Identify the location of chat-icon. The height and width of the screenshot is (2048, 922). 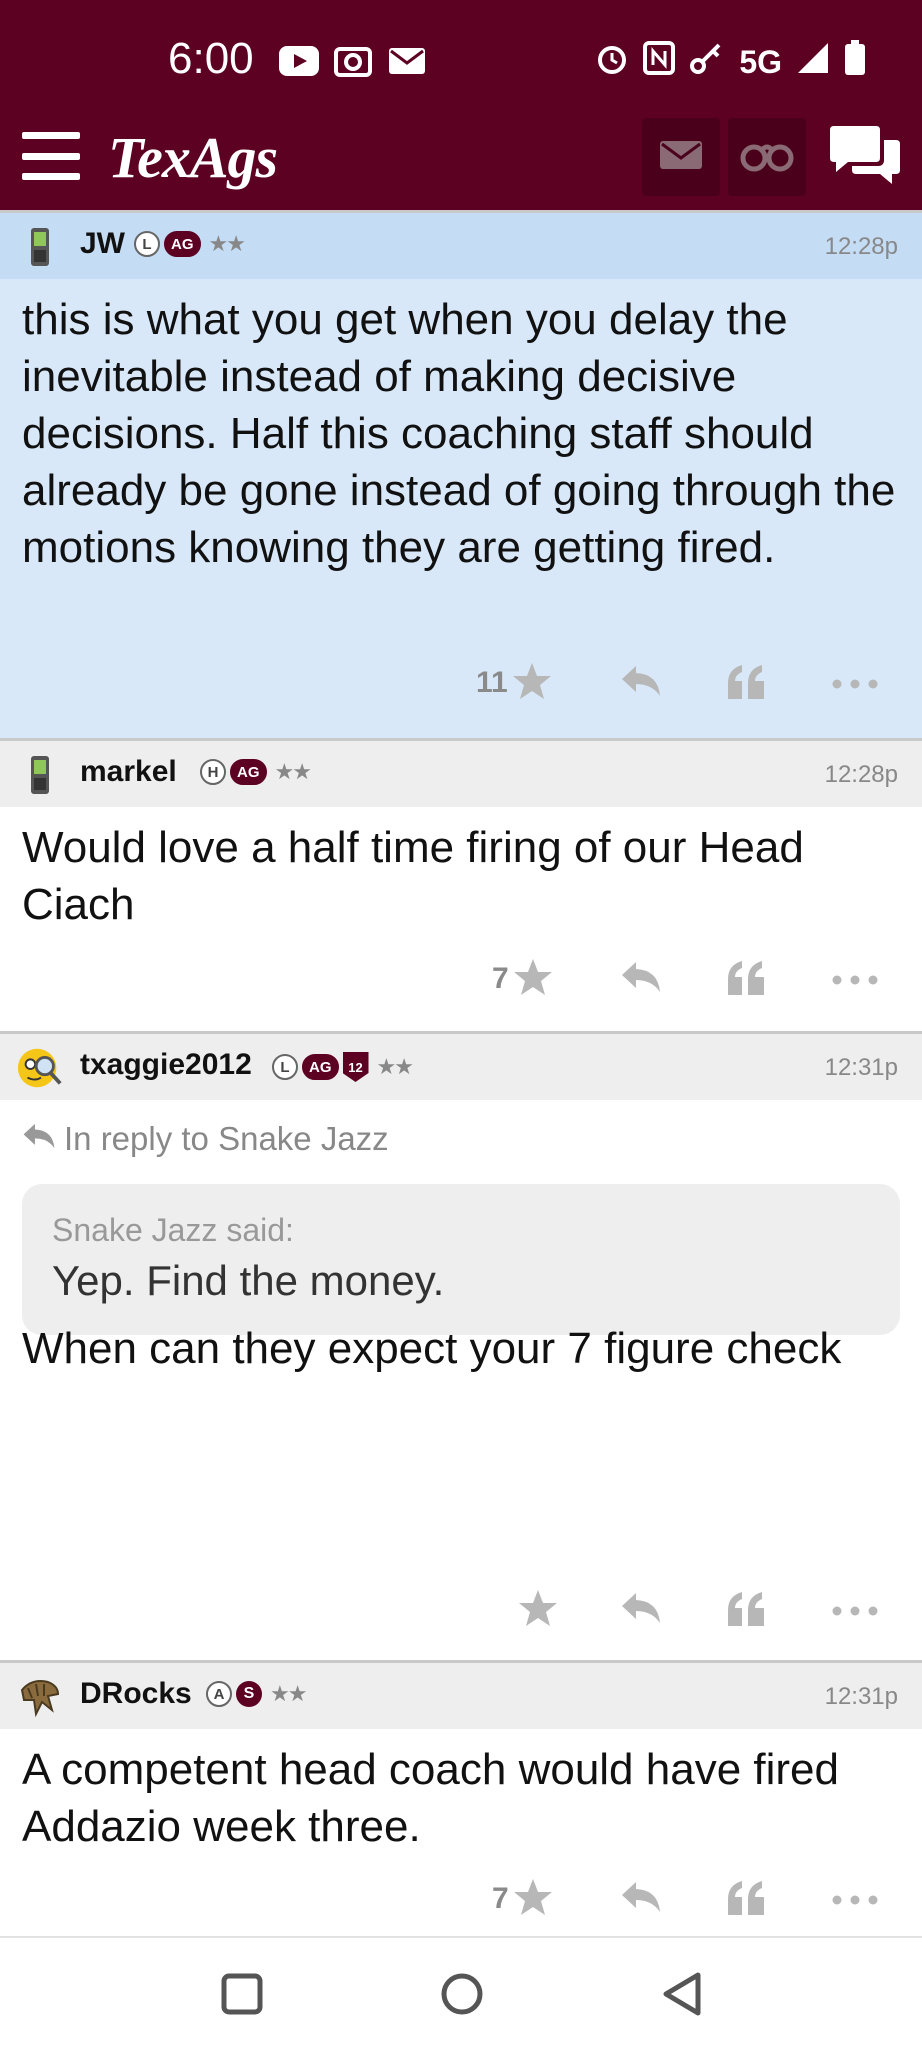
(865, 159).